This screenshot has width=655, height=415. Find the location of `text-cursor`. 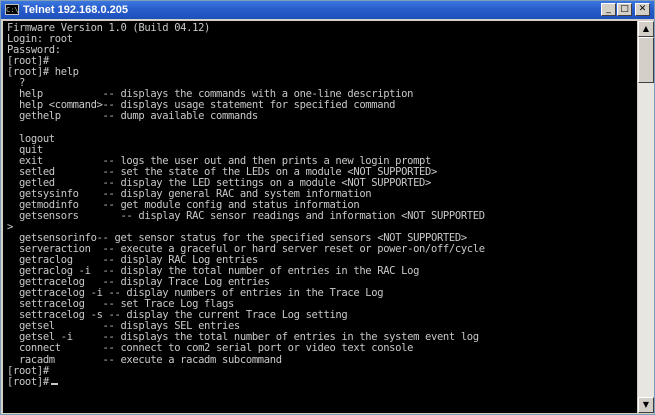

text-cursor is located at coordinates (54, 383).